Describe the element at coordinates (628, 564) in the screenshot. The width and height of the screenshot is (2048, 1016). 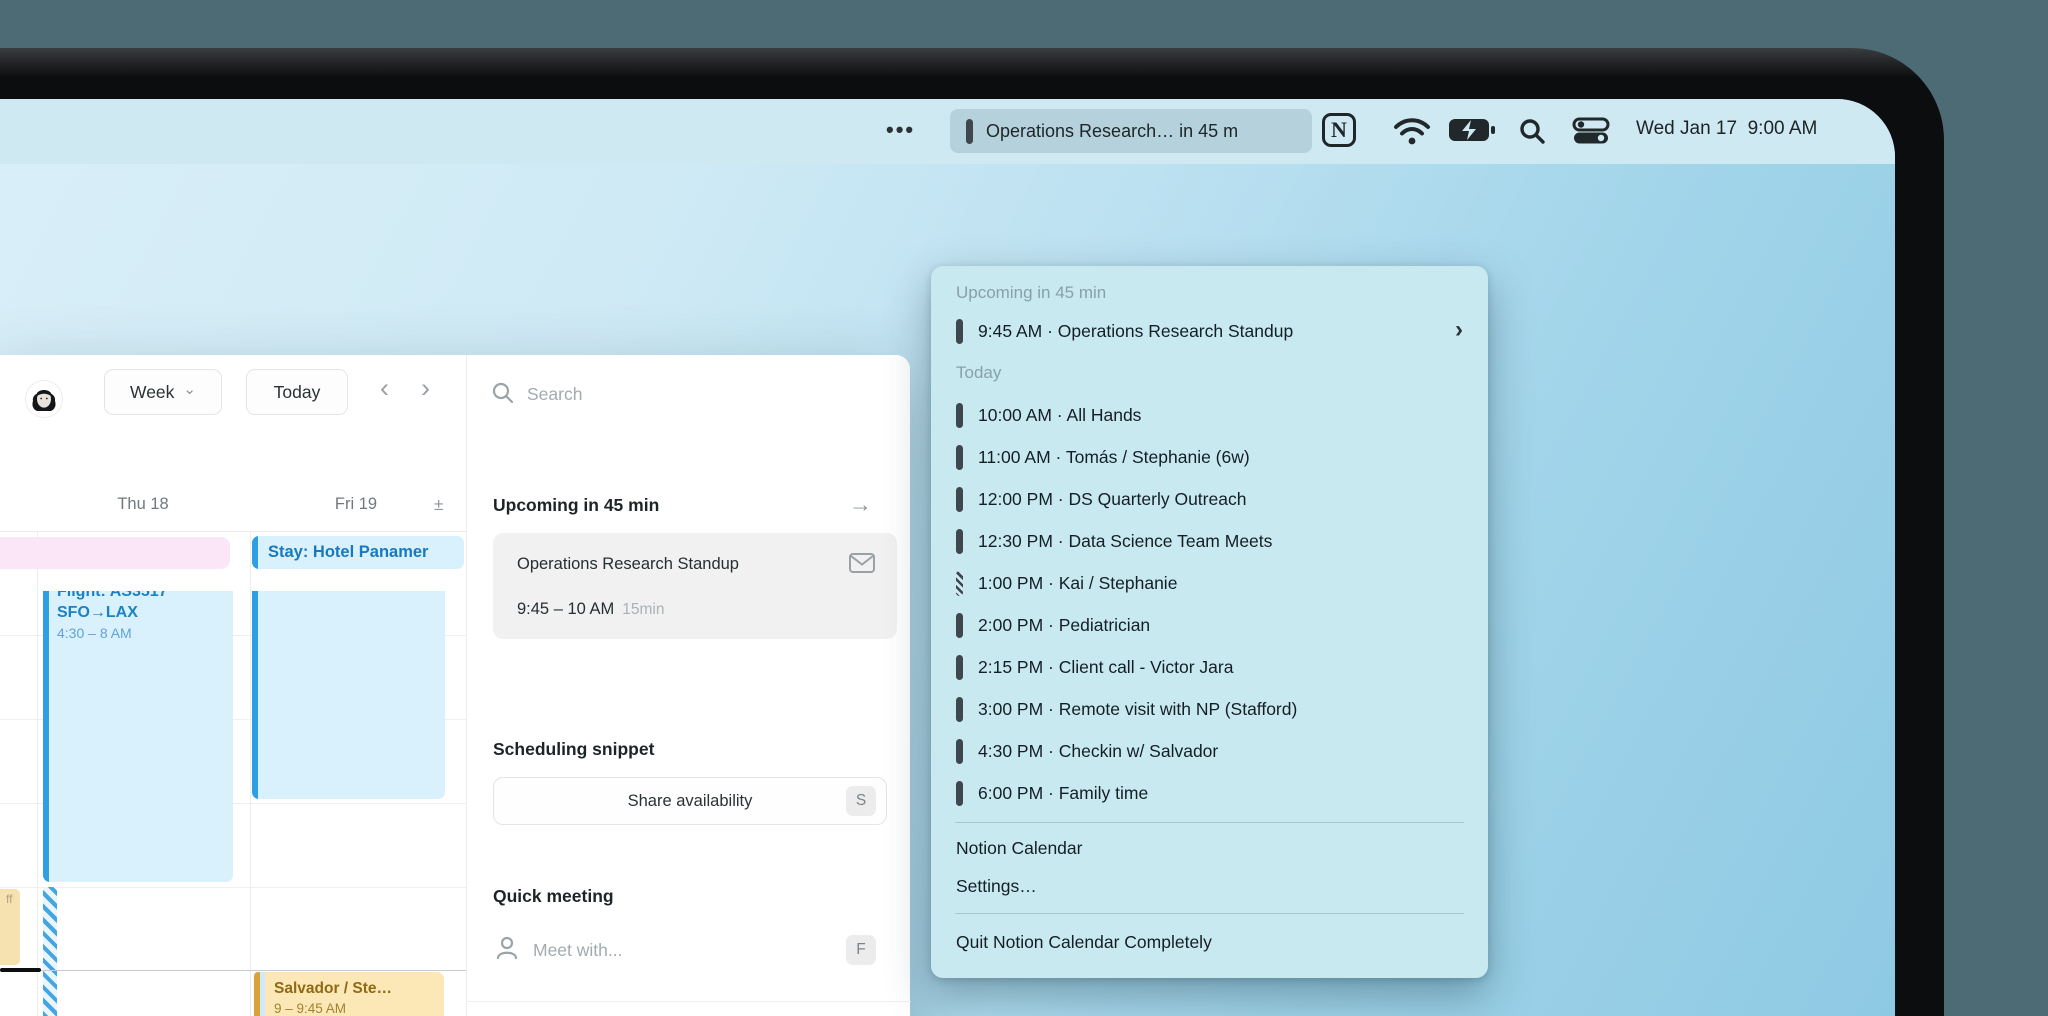
I see `card-event-title: Operations Research Standup` at that location.